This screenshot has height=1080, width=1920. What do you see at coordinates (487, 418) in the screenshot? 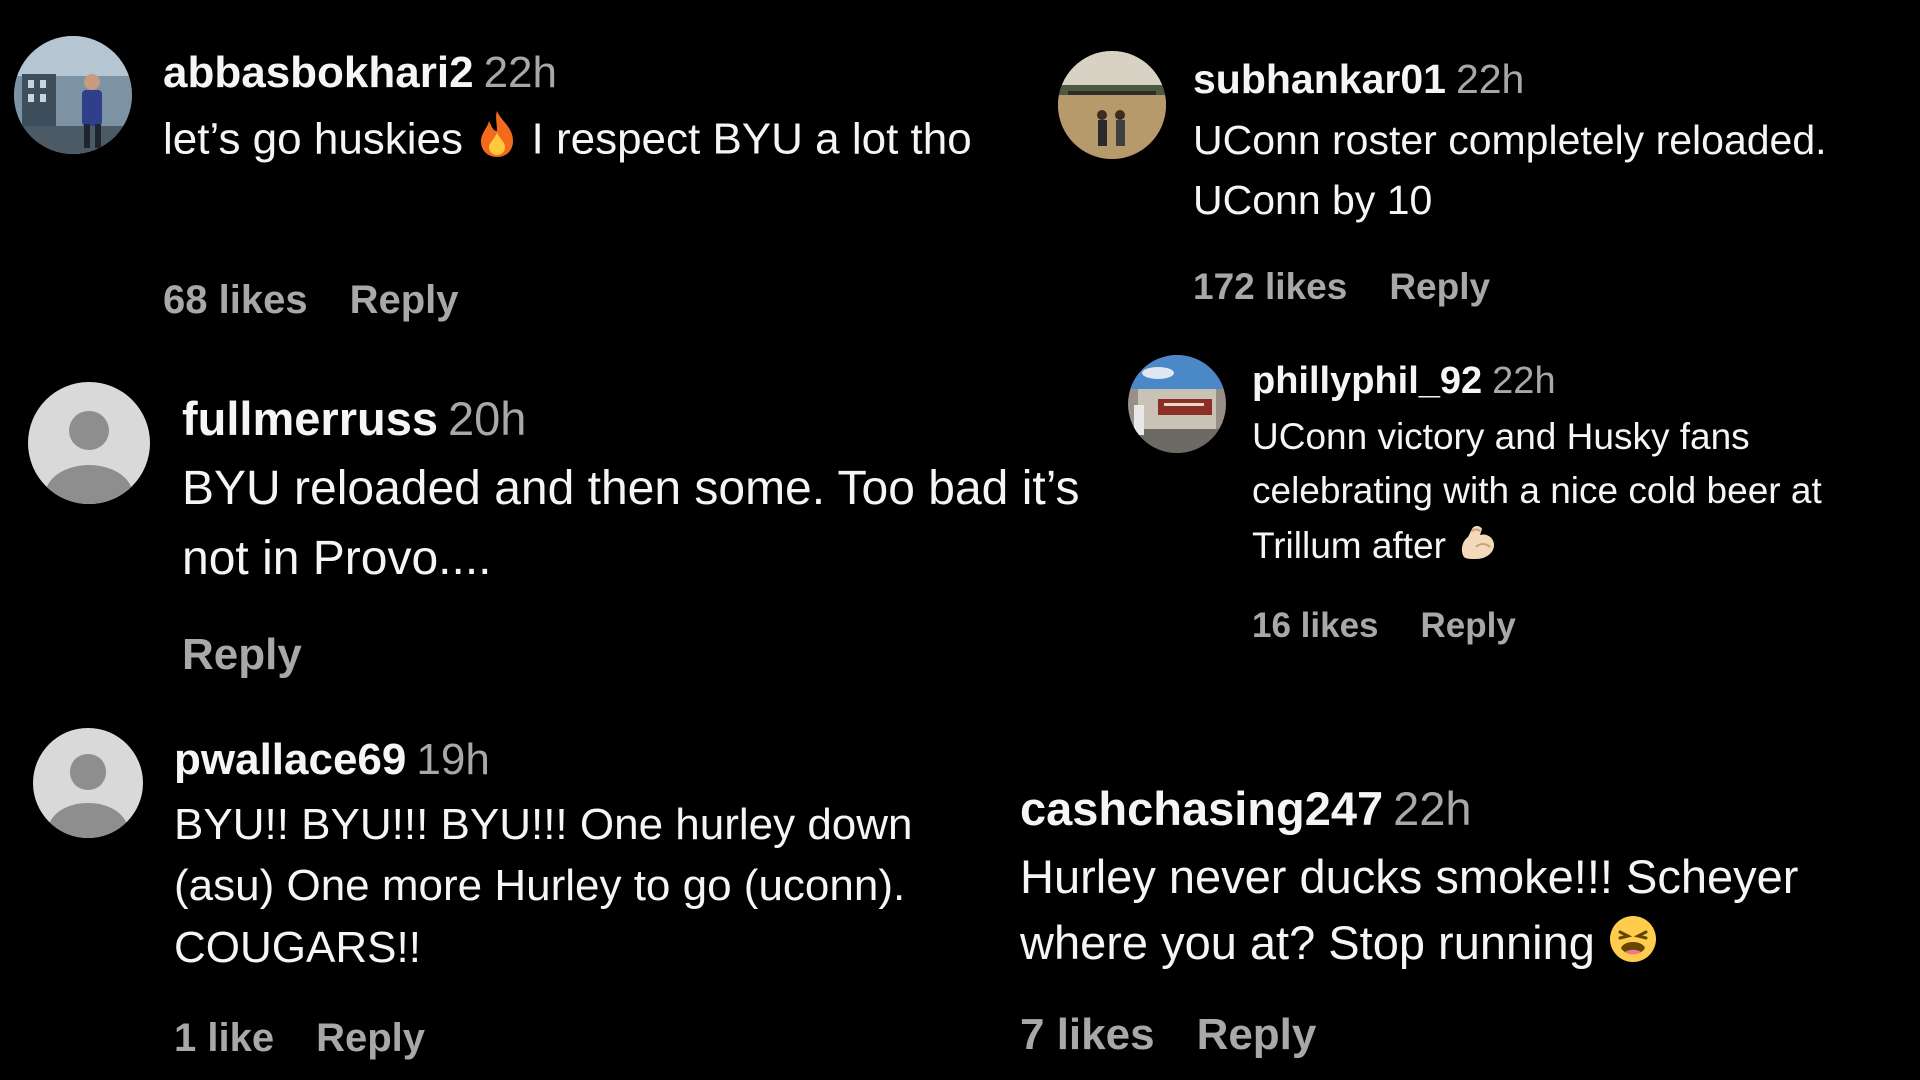
I see `timestamp: 20h` at bounding box center [487, 418].